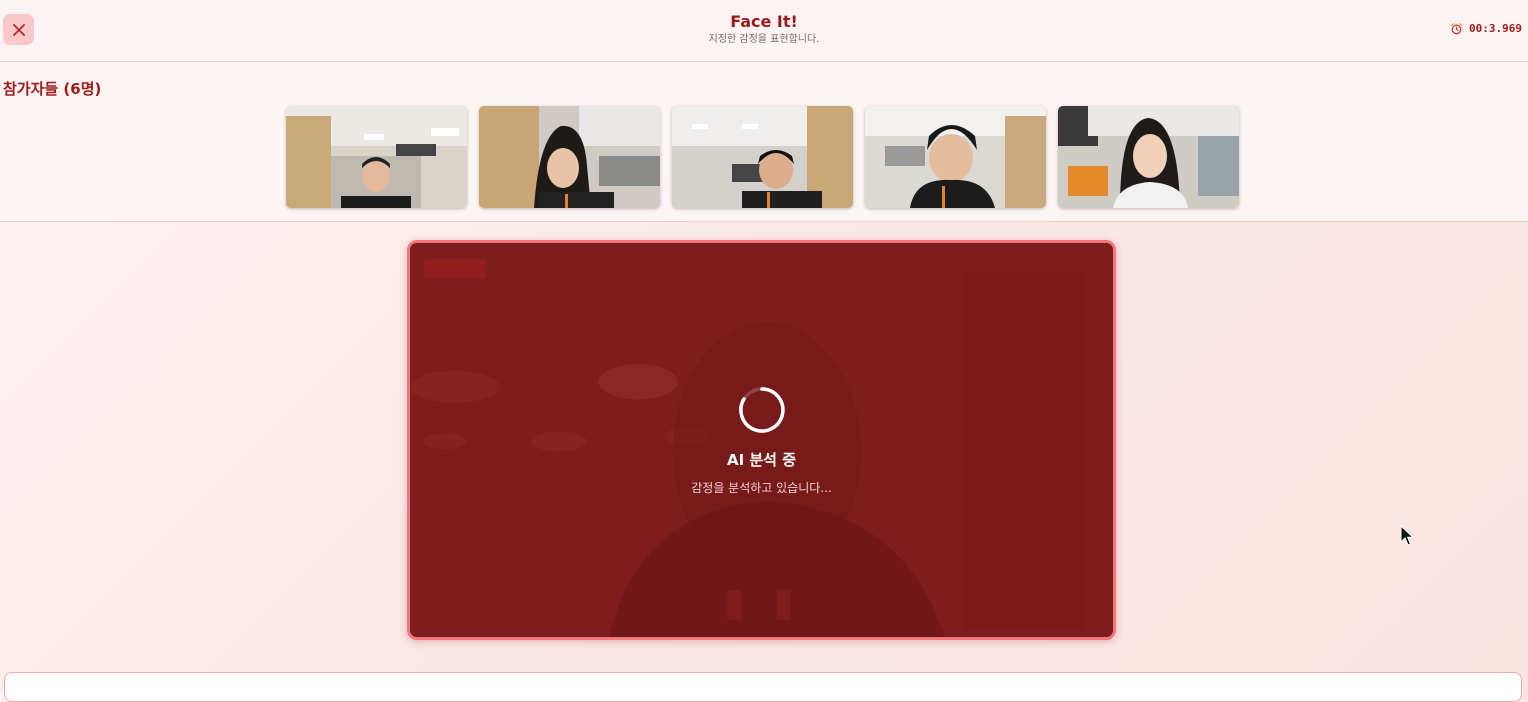 The image size is (1528, 702). I want to click on timer: 00:3.969, so click(1486, 28).